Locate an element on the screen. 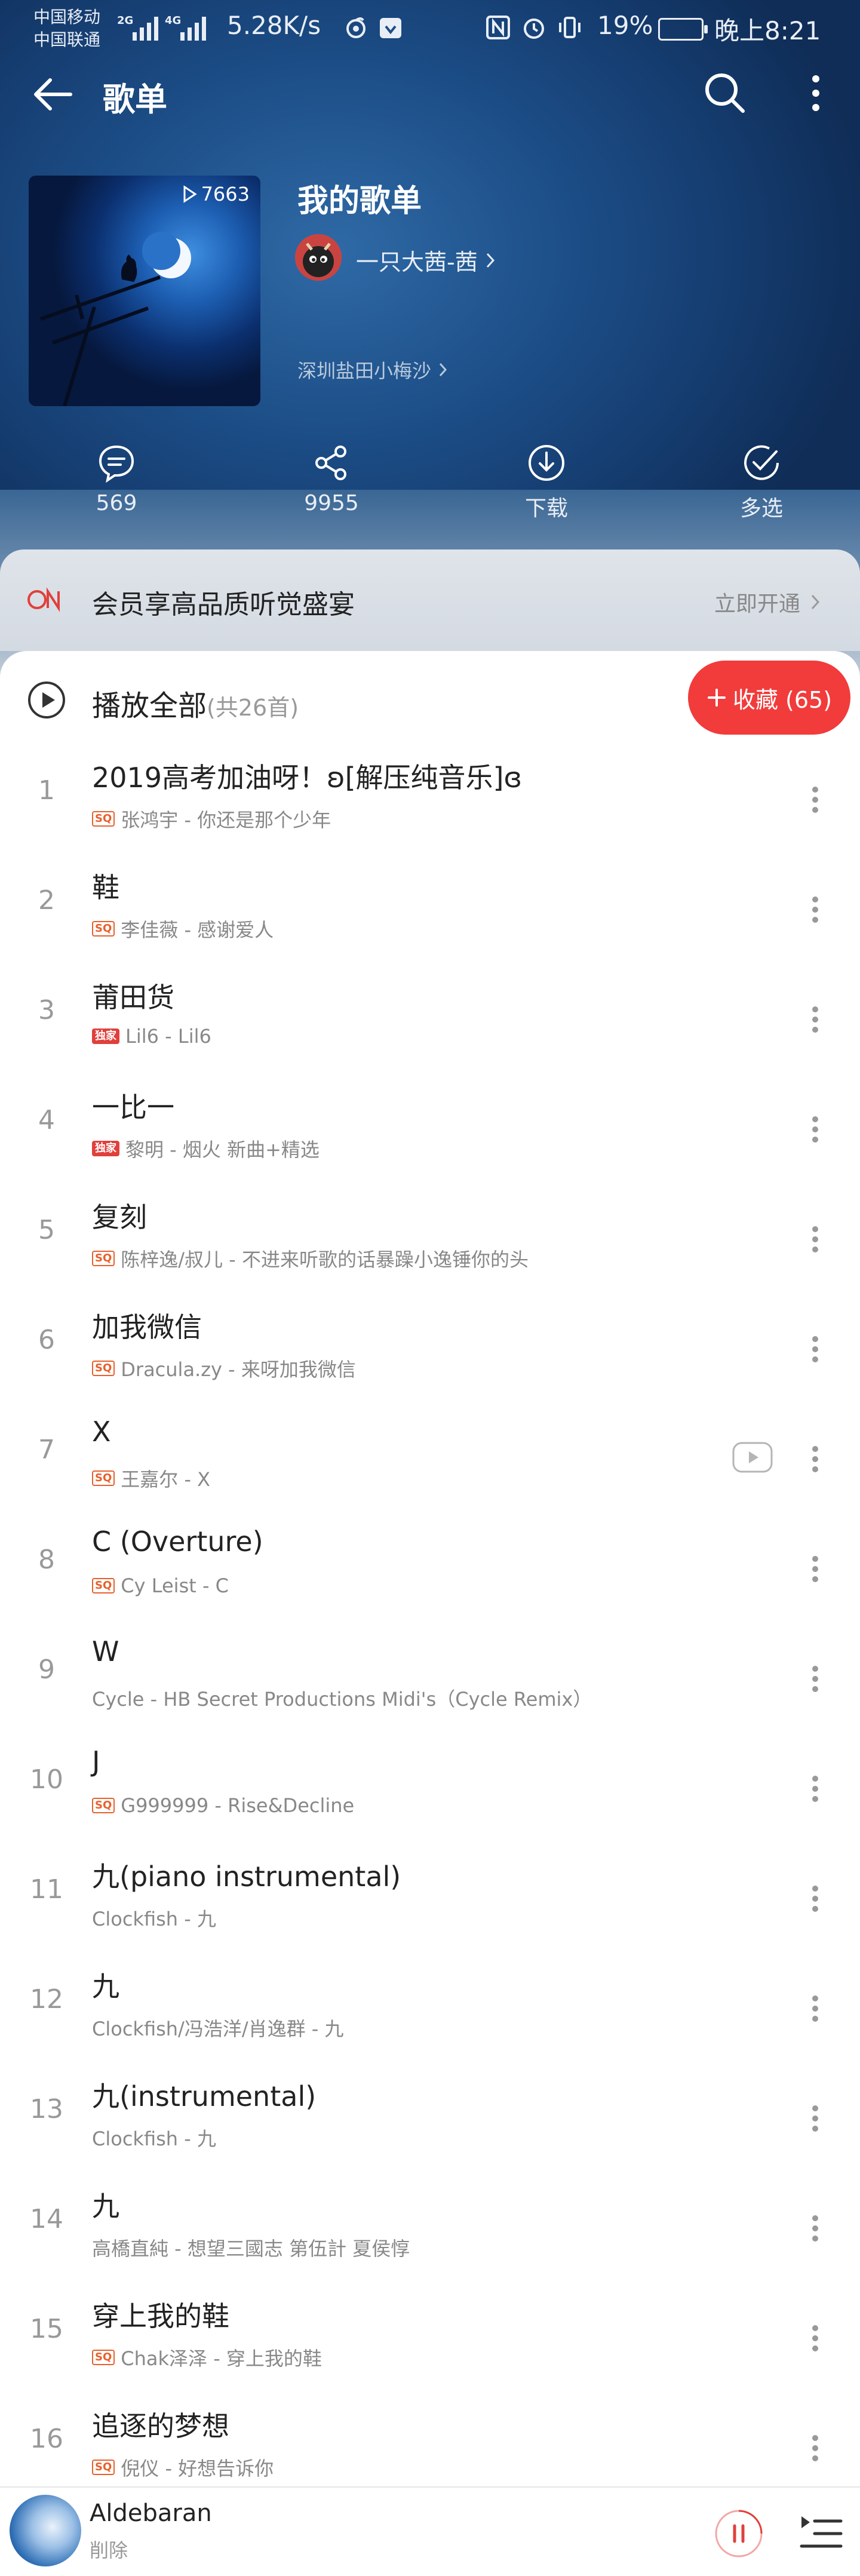 Image resolution: width=860 pixels, height=2576 pixels. song-row: 7 X SQ 王嘉尔 - X is located at coordinates (430, 1461).